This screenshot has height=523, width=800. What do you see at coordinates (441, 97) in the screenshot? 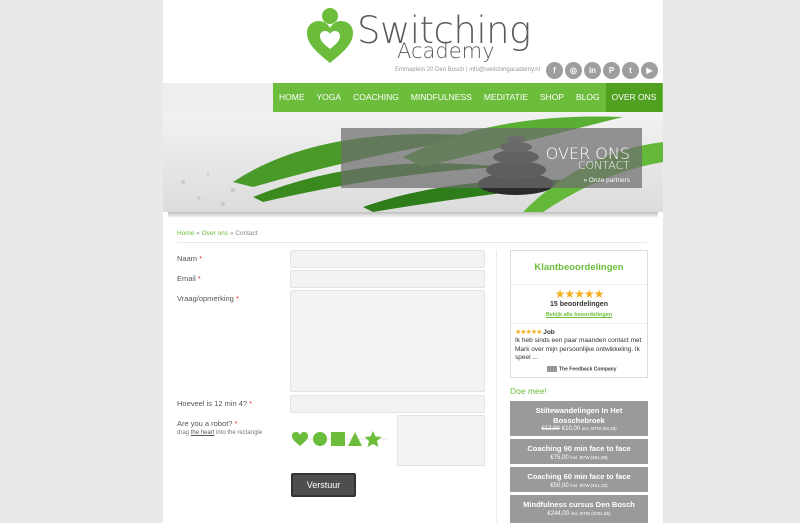
I see `nav-item-mindfulness: MINDFULNESS` at bounding box center [441, 97].